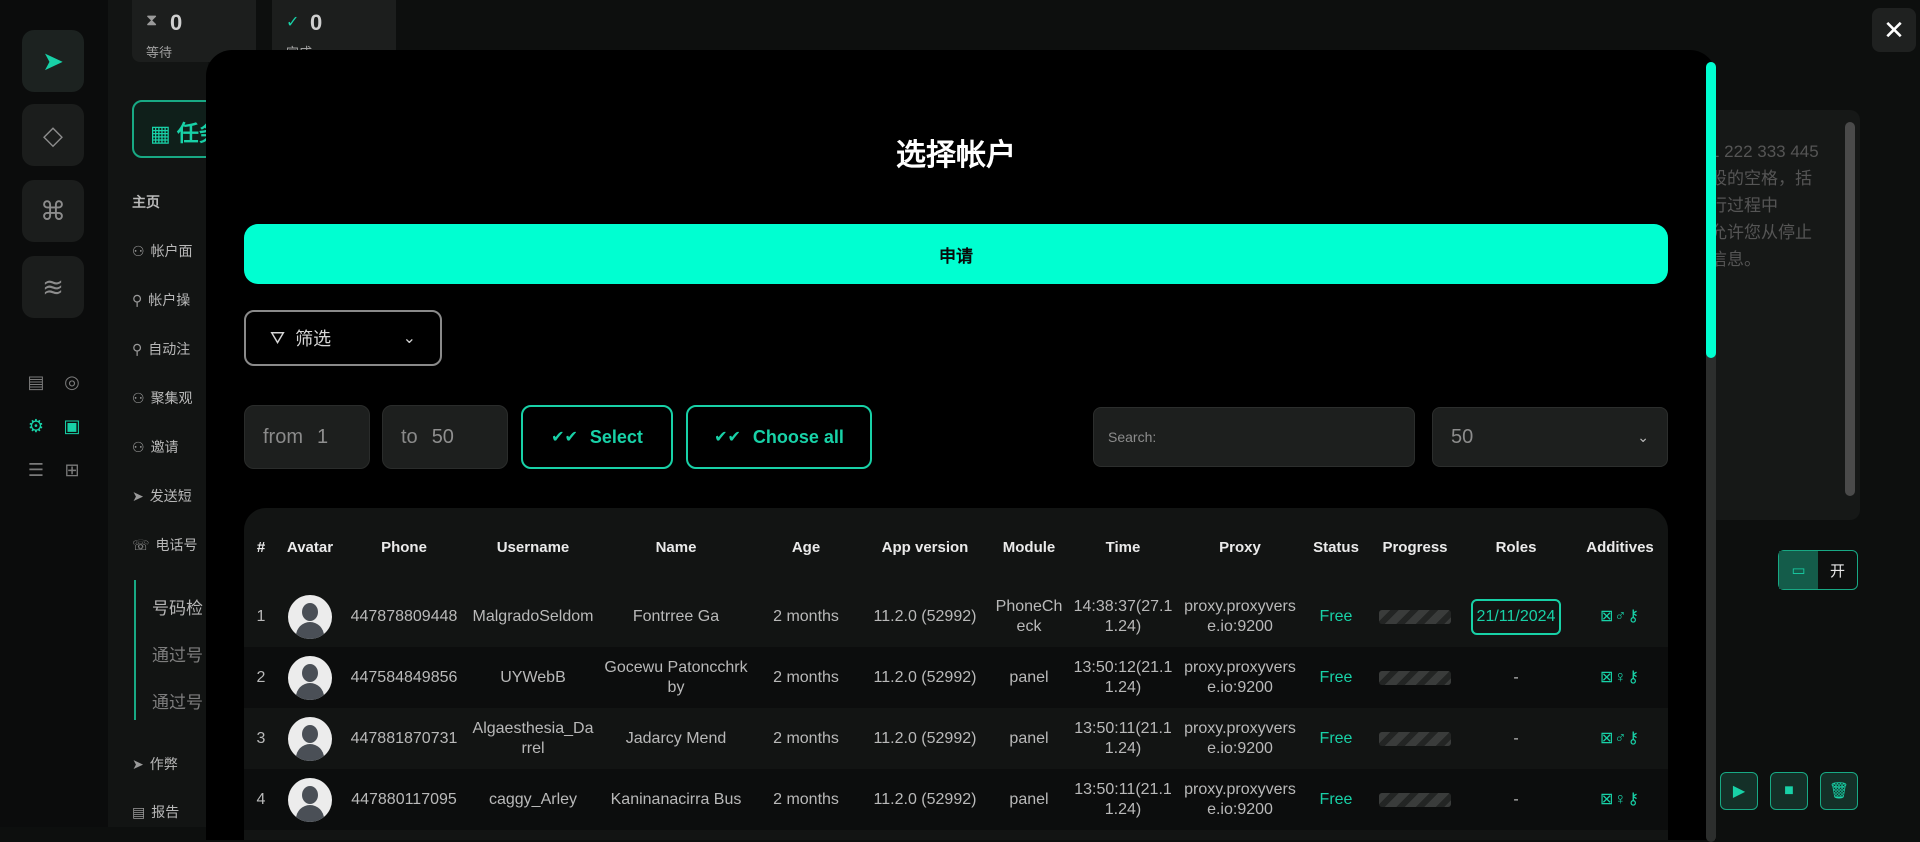  I want to click on additives-icons: ⊠♂⚷, so click(1620, 616).